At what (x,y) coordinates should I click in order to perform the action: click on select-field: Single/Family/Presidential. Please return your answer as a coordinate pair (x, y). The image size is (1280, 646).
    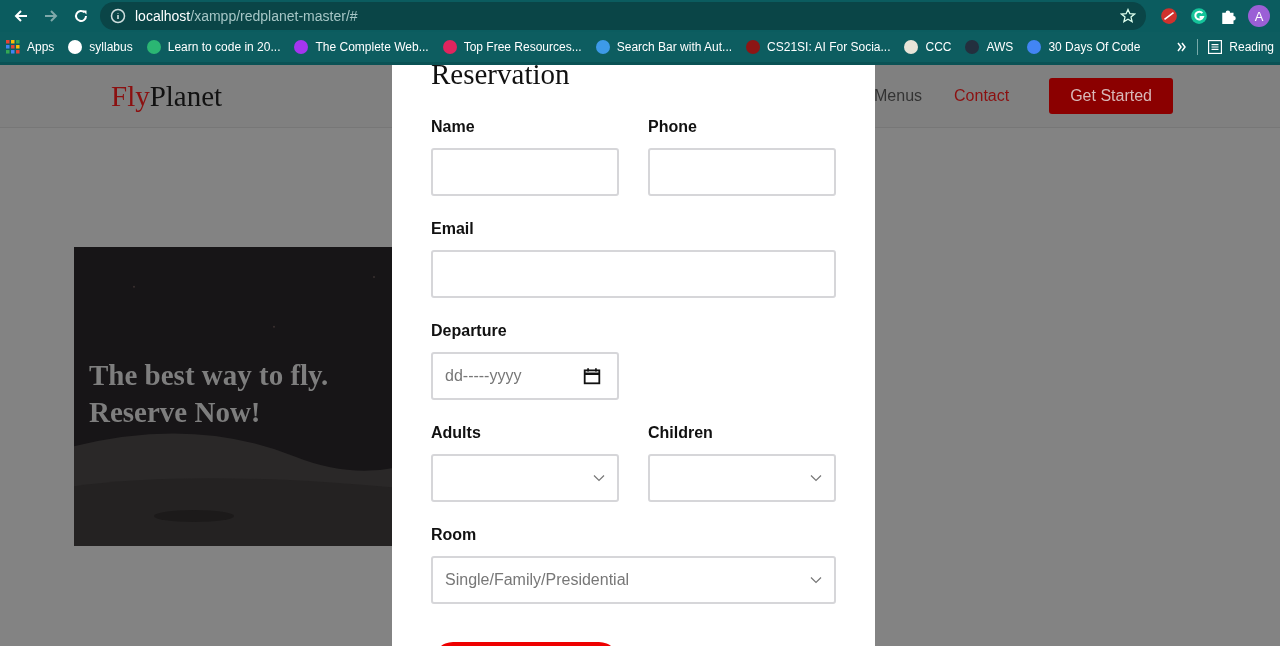
    Looking at the image, I should click on (633, 580).